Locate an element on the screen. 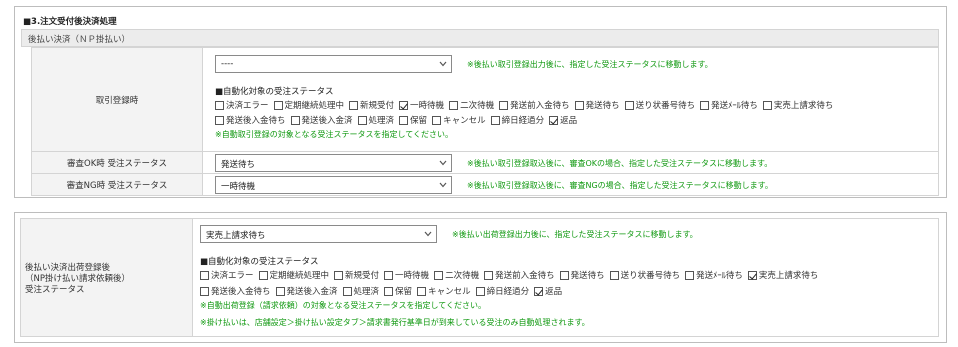 The image size is (958, 347). torihiki-note: ※後払い取引登録出力後に、指定した受注ステータスに移動します。 is located at coordinates (590, 64).